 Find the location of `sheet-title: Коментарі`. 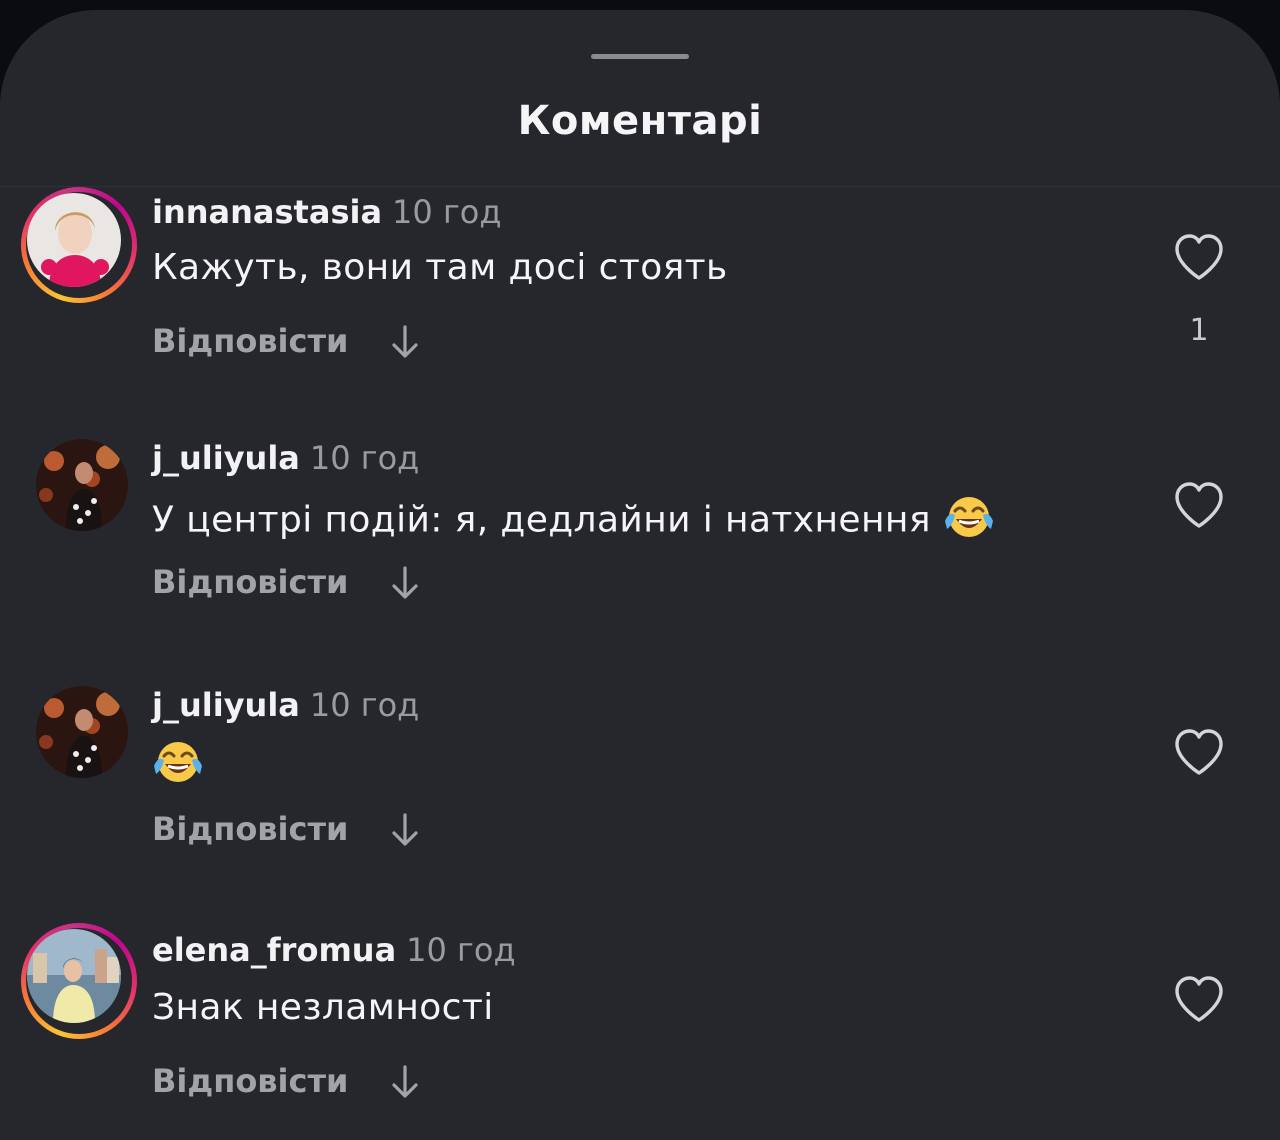

sheet-title: Коментарі is located at coordinates (640, 121).